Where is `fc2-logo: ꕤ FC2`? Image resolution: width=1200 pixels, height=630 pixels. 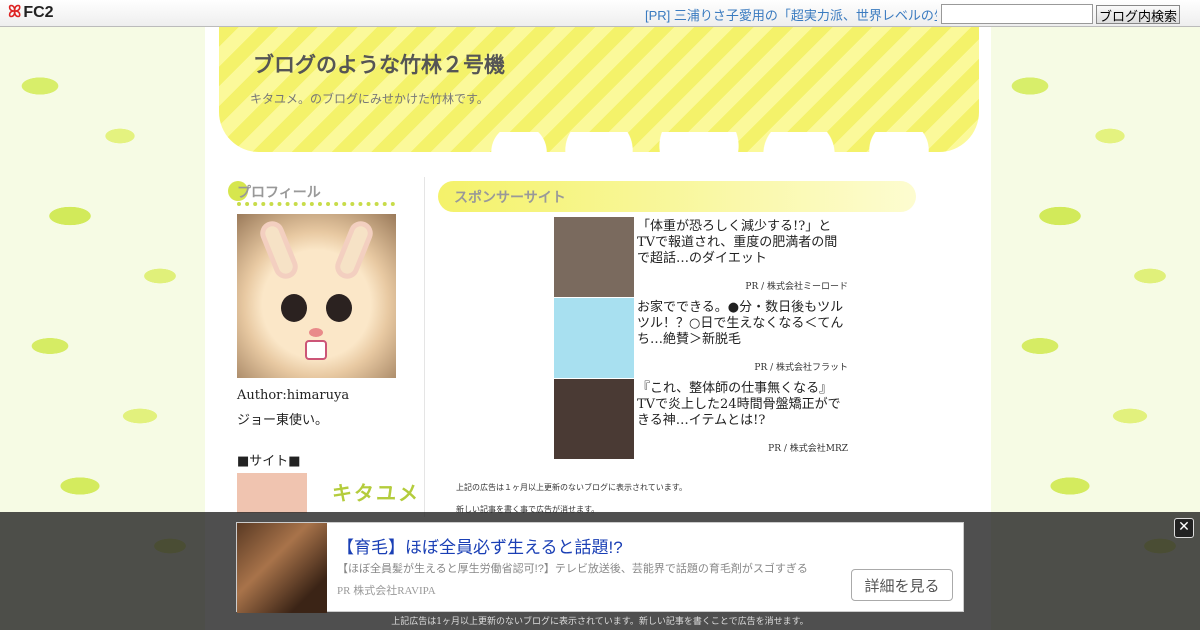
fc2-logo: ꕤ FC2 is located at coordinates (31, 13).